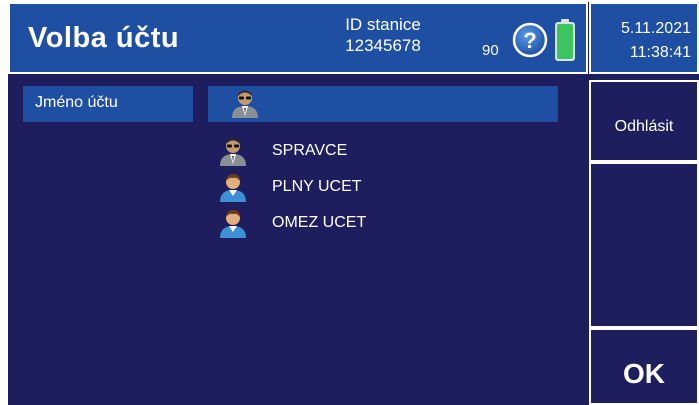 This screenshot has height=405, width=699. What do you see at coordinates (233, 152) in the screenshot?
I see `admin-user-icon` at bounding box center [233, 152].